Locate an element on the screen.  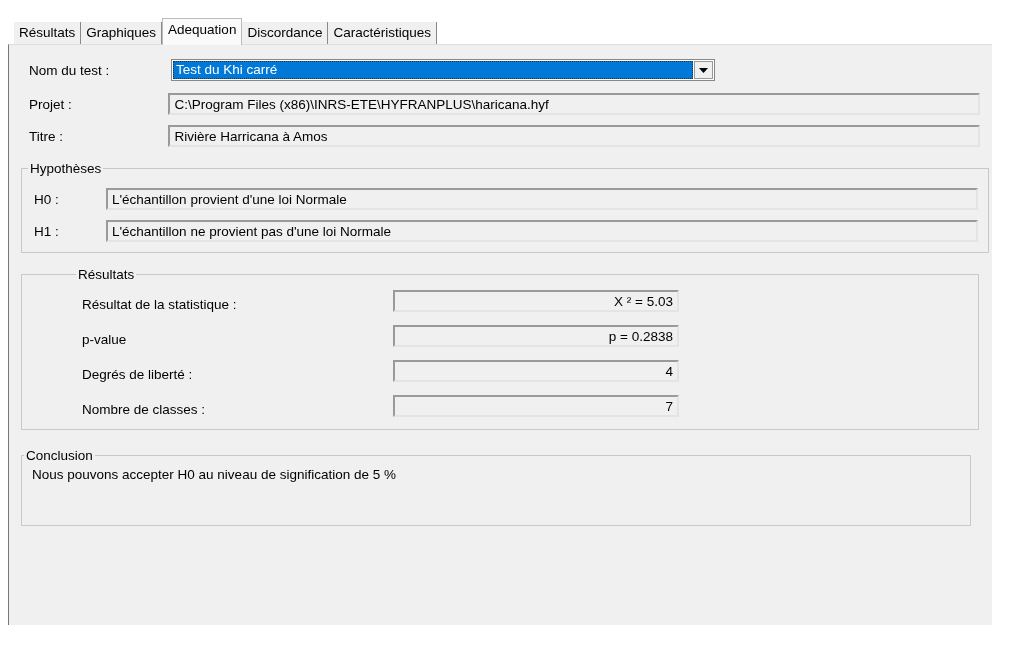
tab: Adequation is located at coordinates (202, 31).